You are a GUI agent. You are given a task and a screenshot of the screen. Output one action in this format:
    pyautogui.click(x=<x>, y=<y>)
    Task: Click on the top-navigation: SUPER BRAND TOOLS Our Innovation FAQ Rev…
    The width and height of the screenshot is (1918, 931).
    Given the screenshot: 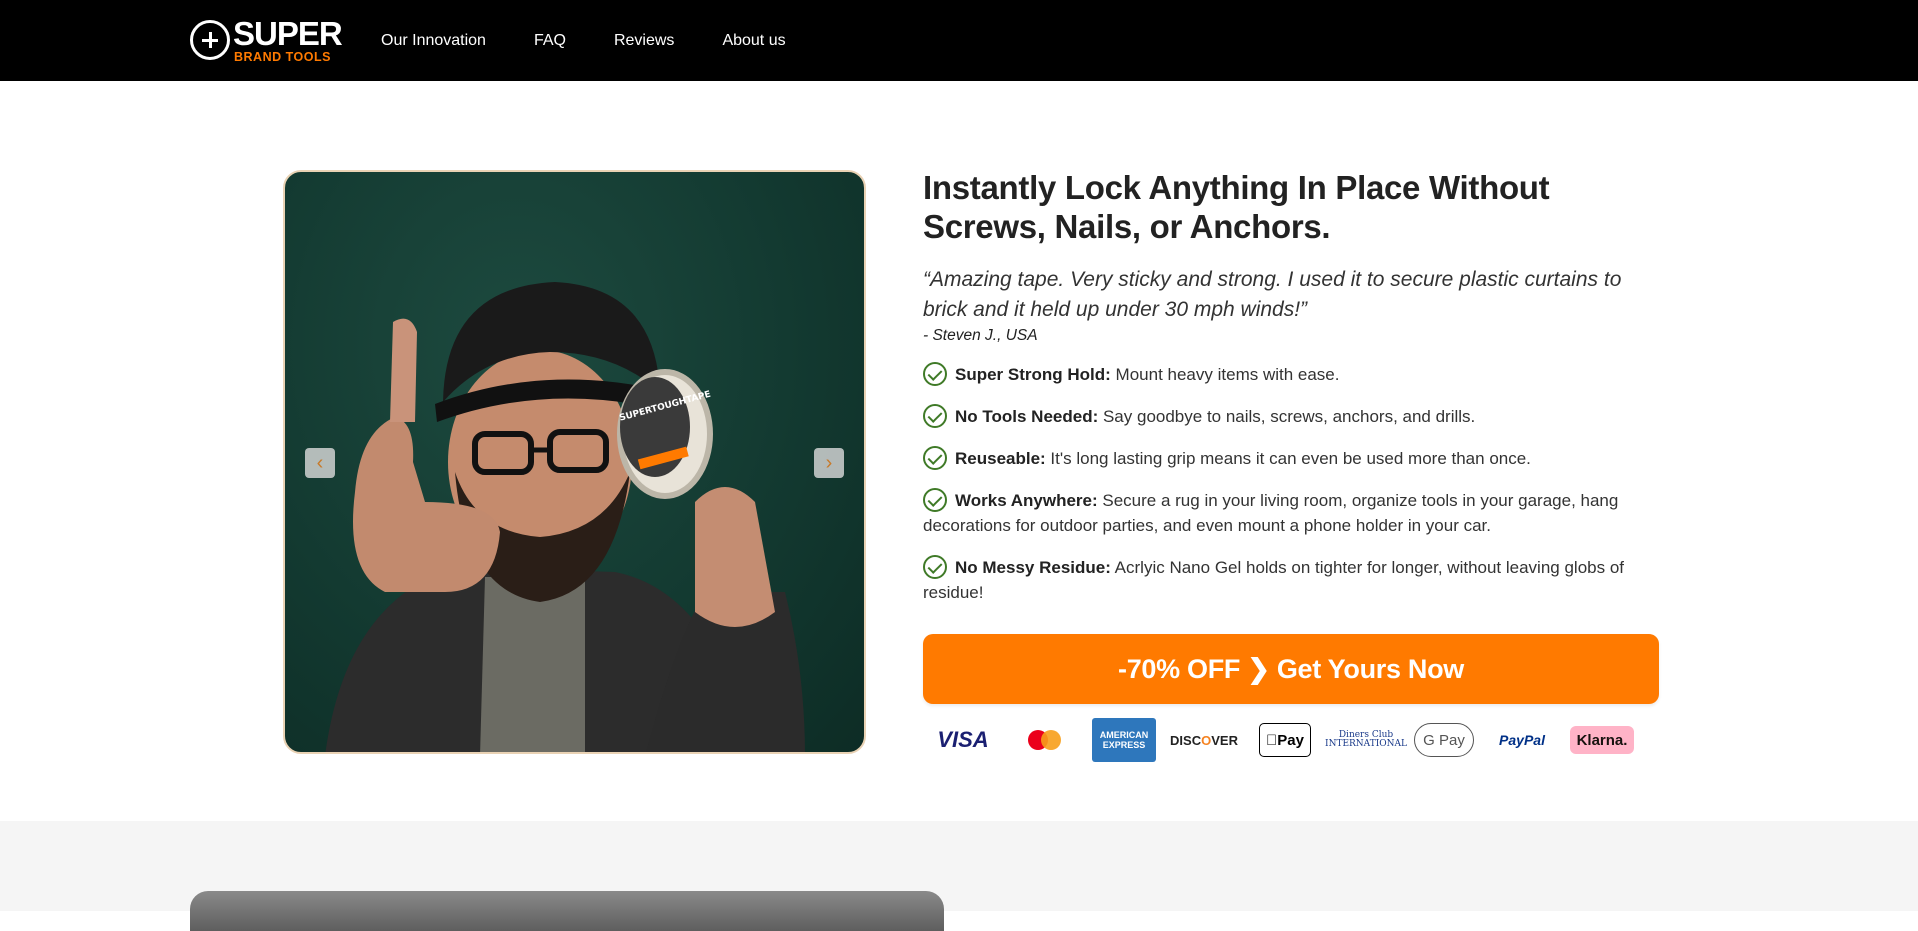 What is the action you would take?
    pyautogui.click(x=959, y=40)
    